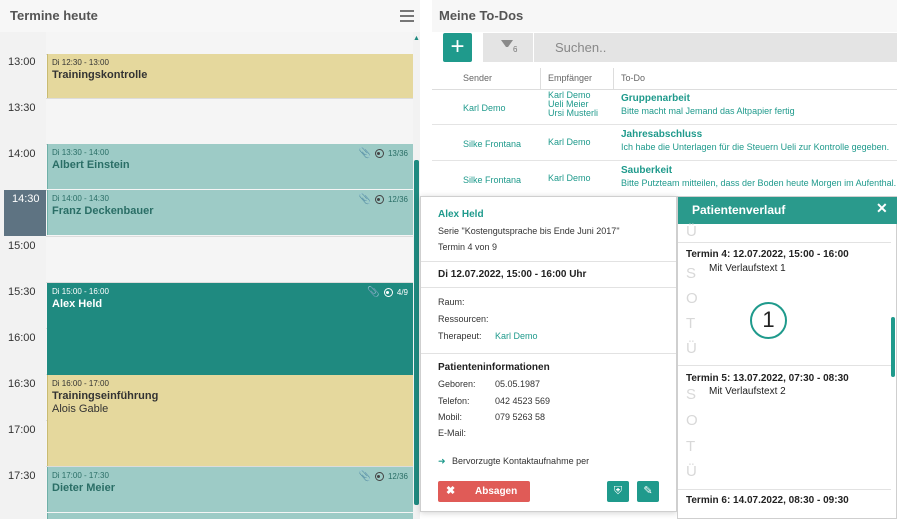  Describe the element at coordinates (461, 214) in the screenshot. I see `patient-name: Alex Held` at that location.